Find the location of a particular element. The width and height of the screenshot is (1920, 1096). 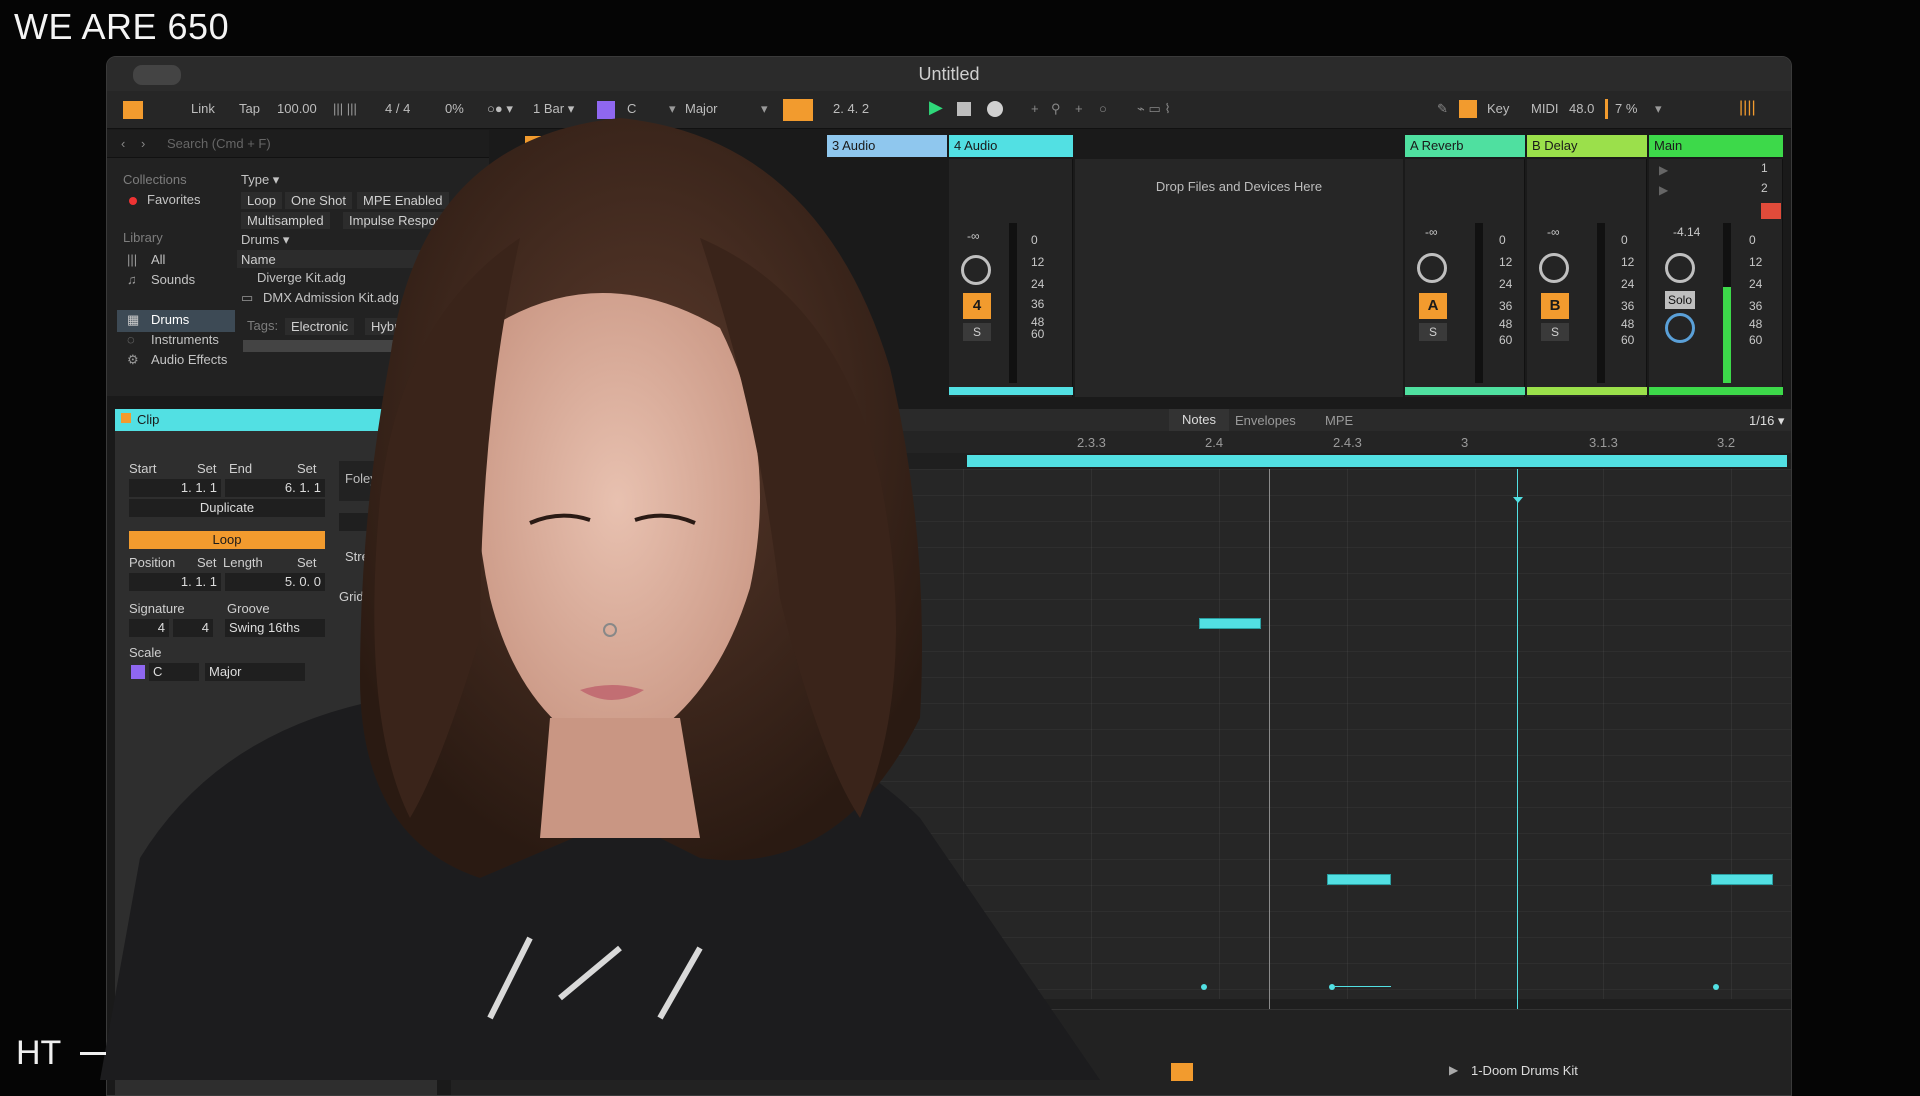

mixer-a-reverb: -∞ A S 0 12 24 36 48 60 is located at coordinates (1465, 278).